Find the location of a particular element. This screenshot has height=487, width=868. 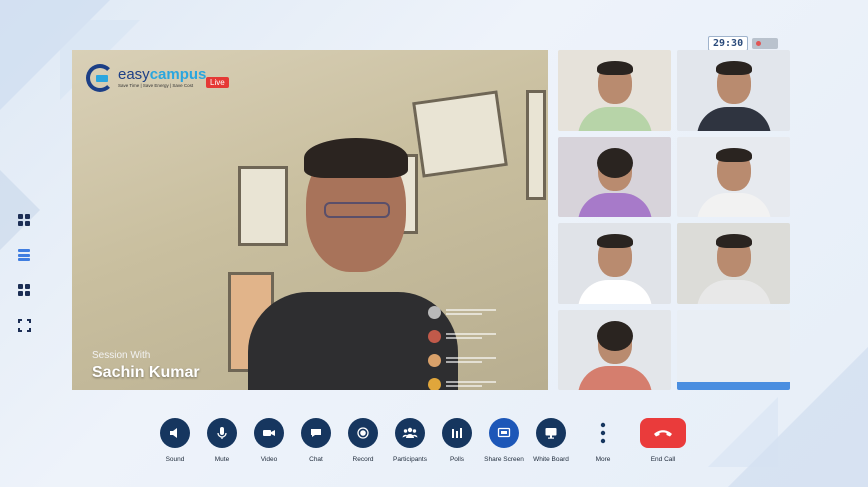

grid-view-button is located at coordinates (24, 220).